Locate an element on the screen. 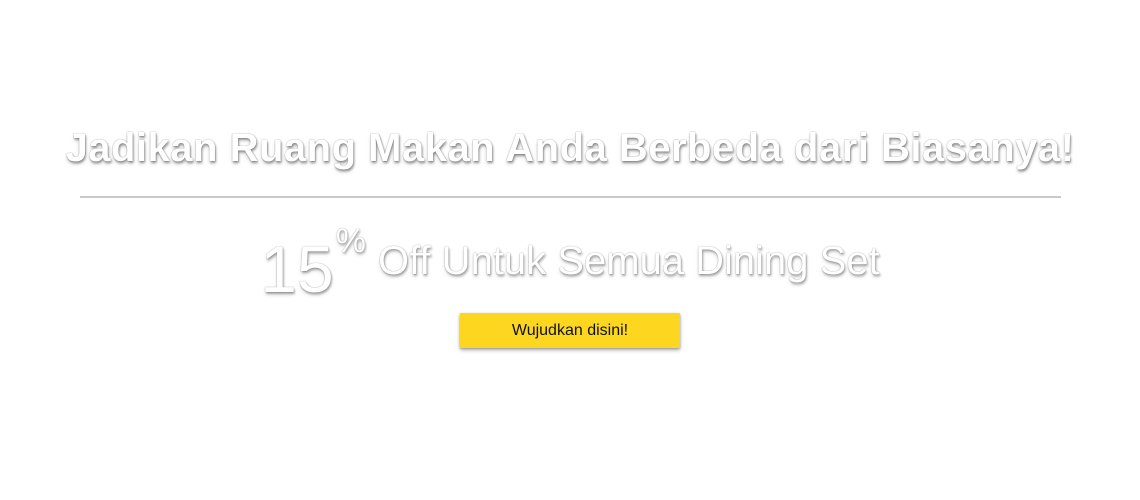 The width and height of the screenshot is (1140, 500). discount-number: 15 is located at coordinates (297, 269).